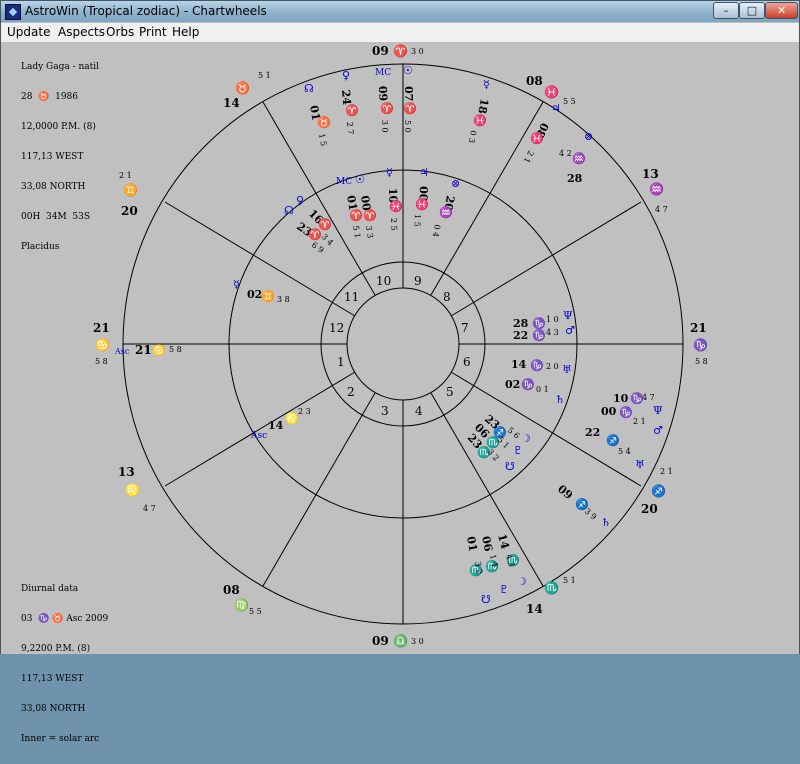 This screenshot has height=764, width=800. I want to click on outer-planet-sun: ☉ 07 ♈ 5 0, so click(409, 98).